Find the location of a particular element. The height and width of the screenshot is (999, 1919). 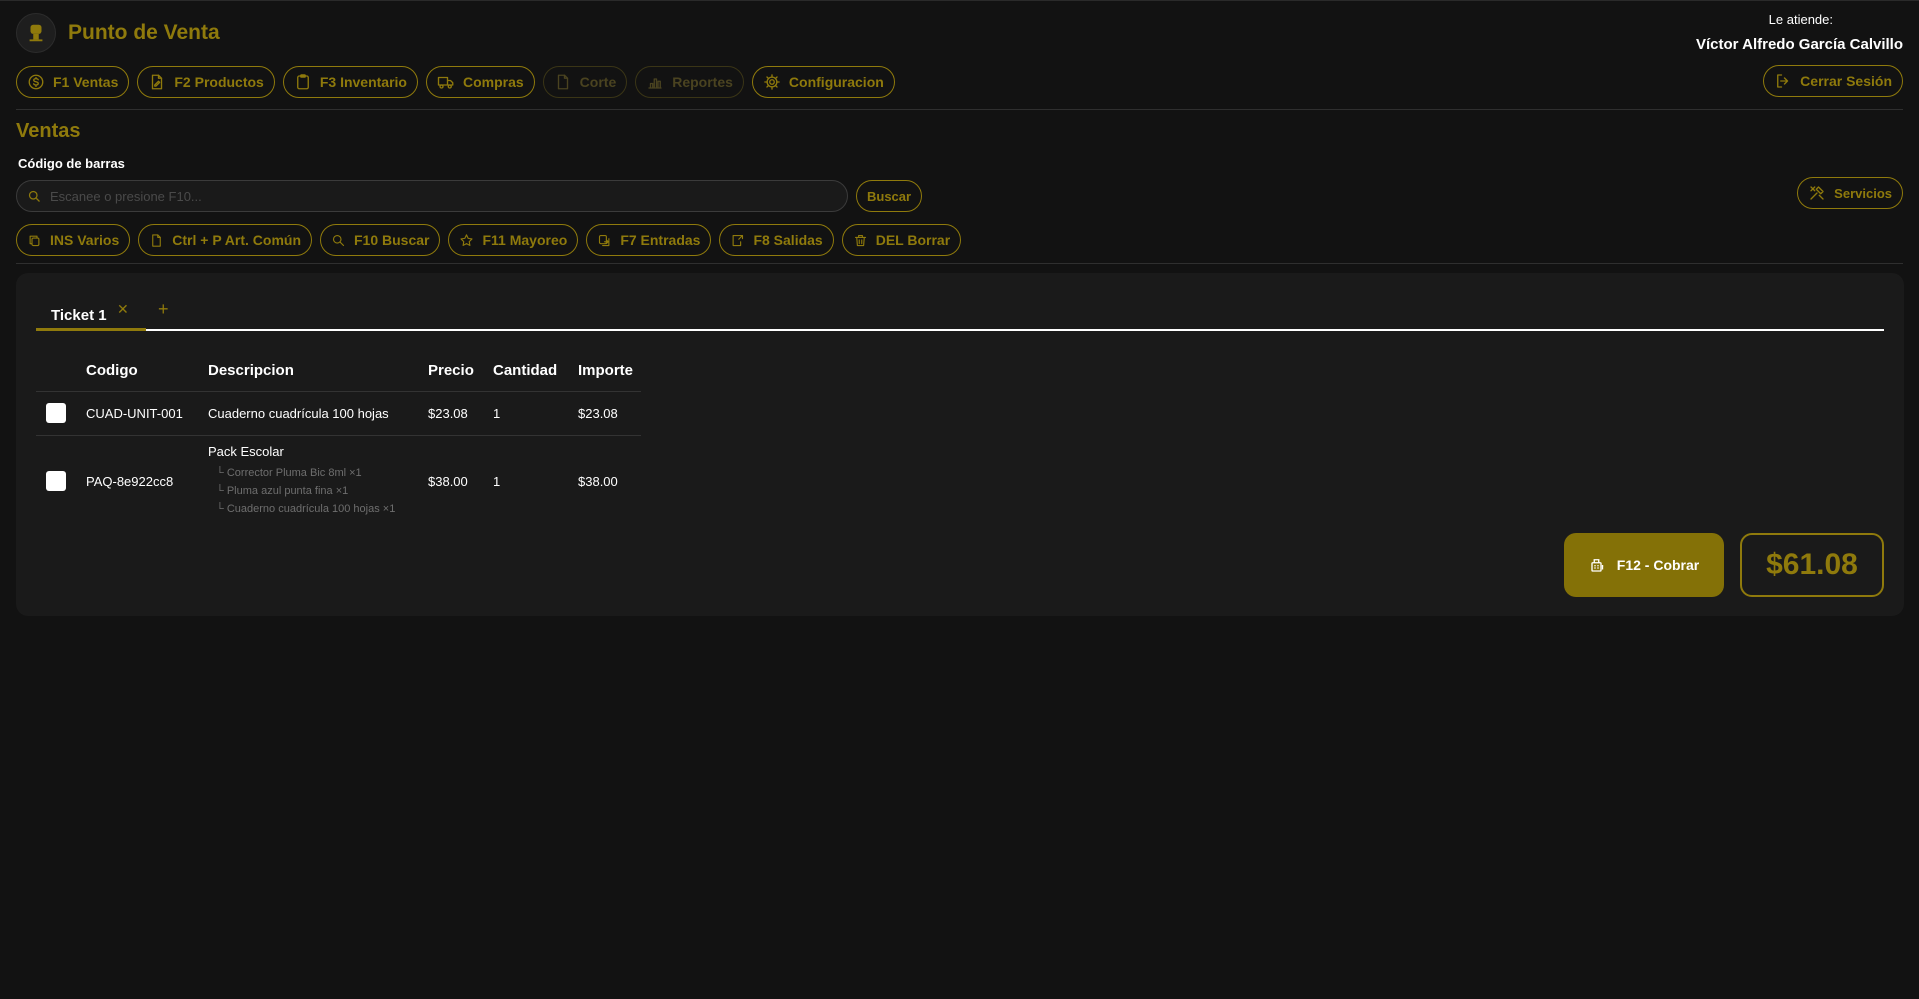

header-descripcion: Descripcion is located at coordinates (310, 371).